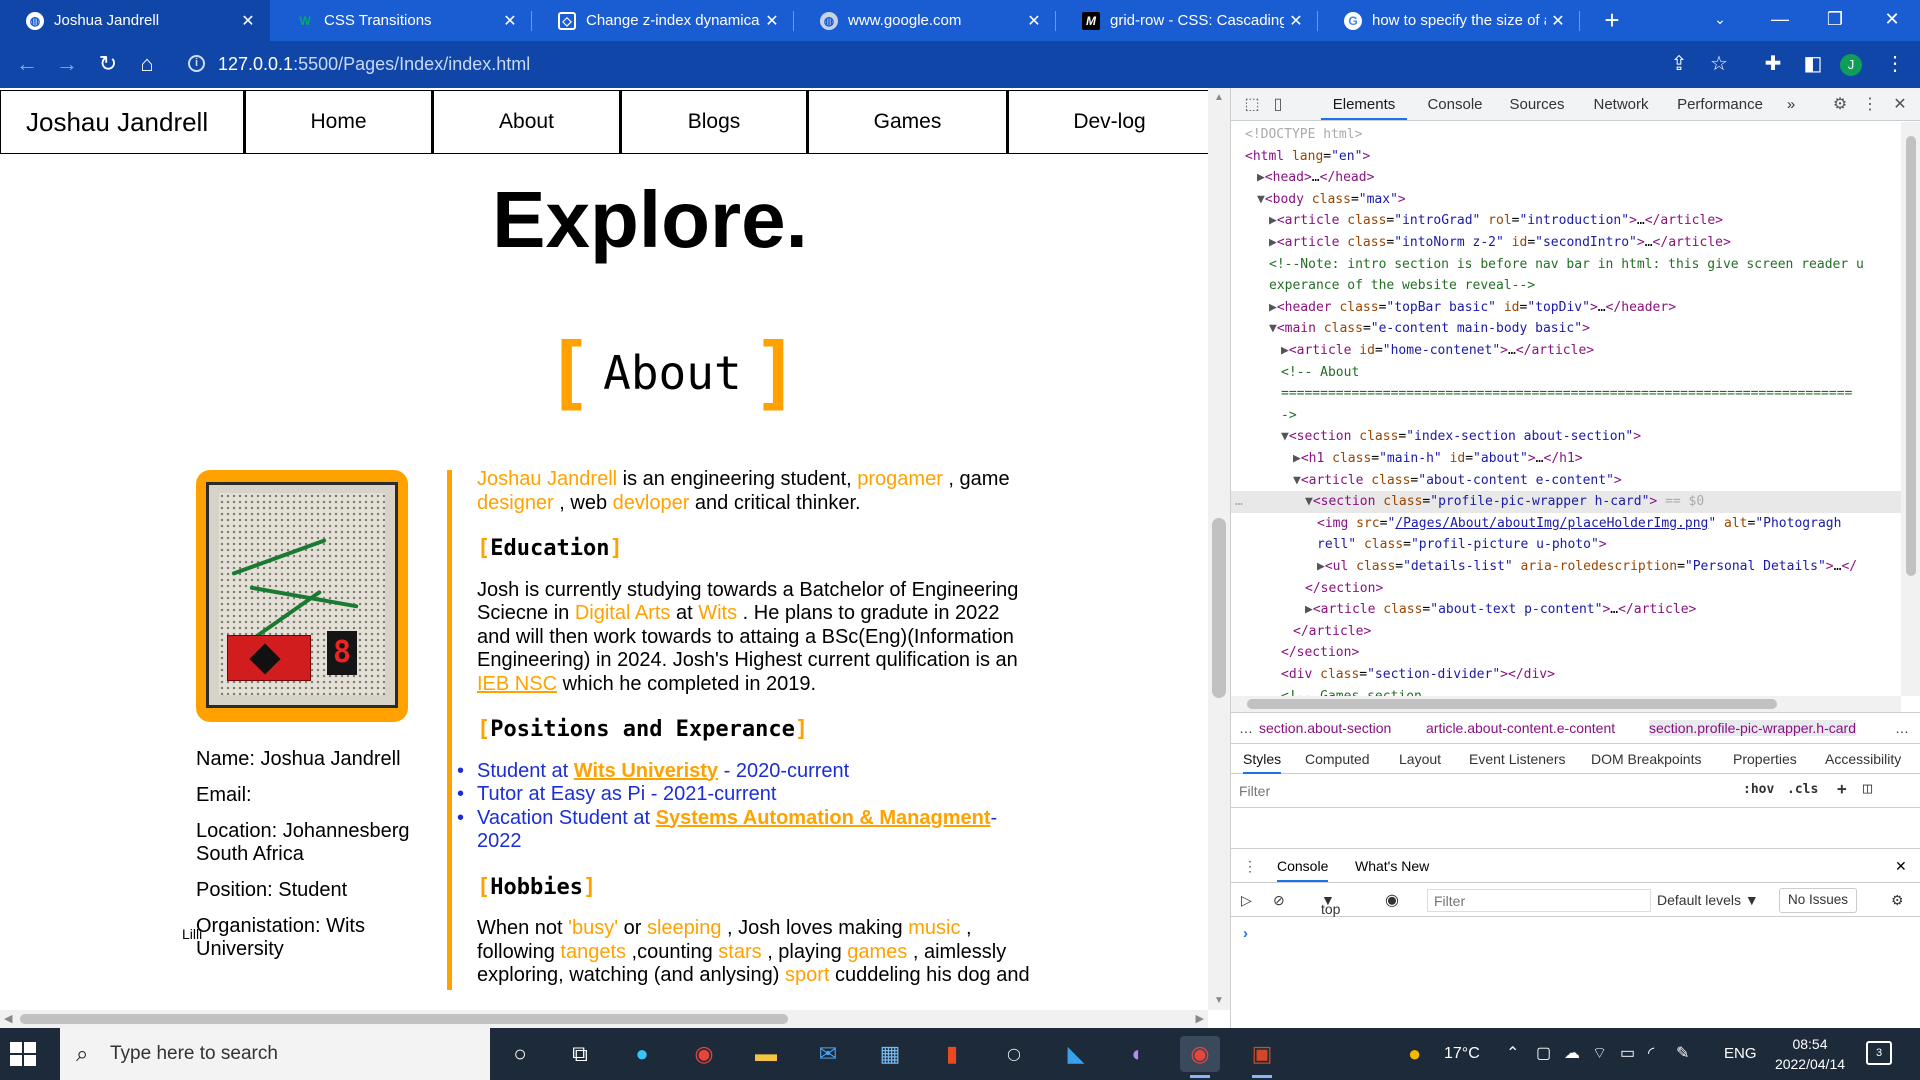 The image size is (1920, 1080). What do you see at coordinates (713, 122) in the screenshot?
I see `nav-blogs: Blogs` at bounding box center [713, 122].